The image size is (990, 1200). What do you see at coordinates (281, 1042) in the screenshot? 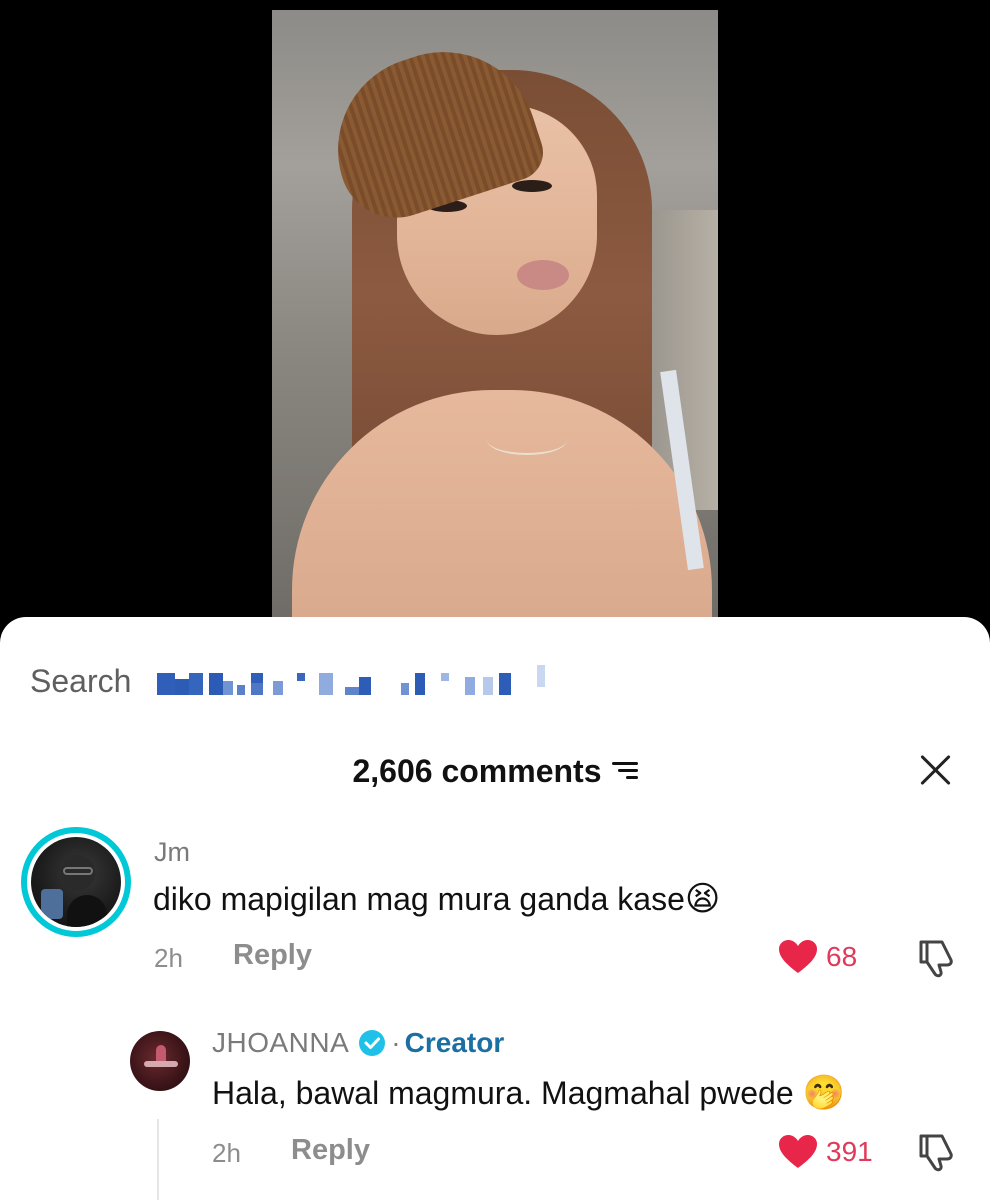
I see `reply-username: JHOANNA` at bounding box center [281, 1042].